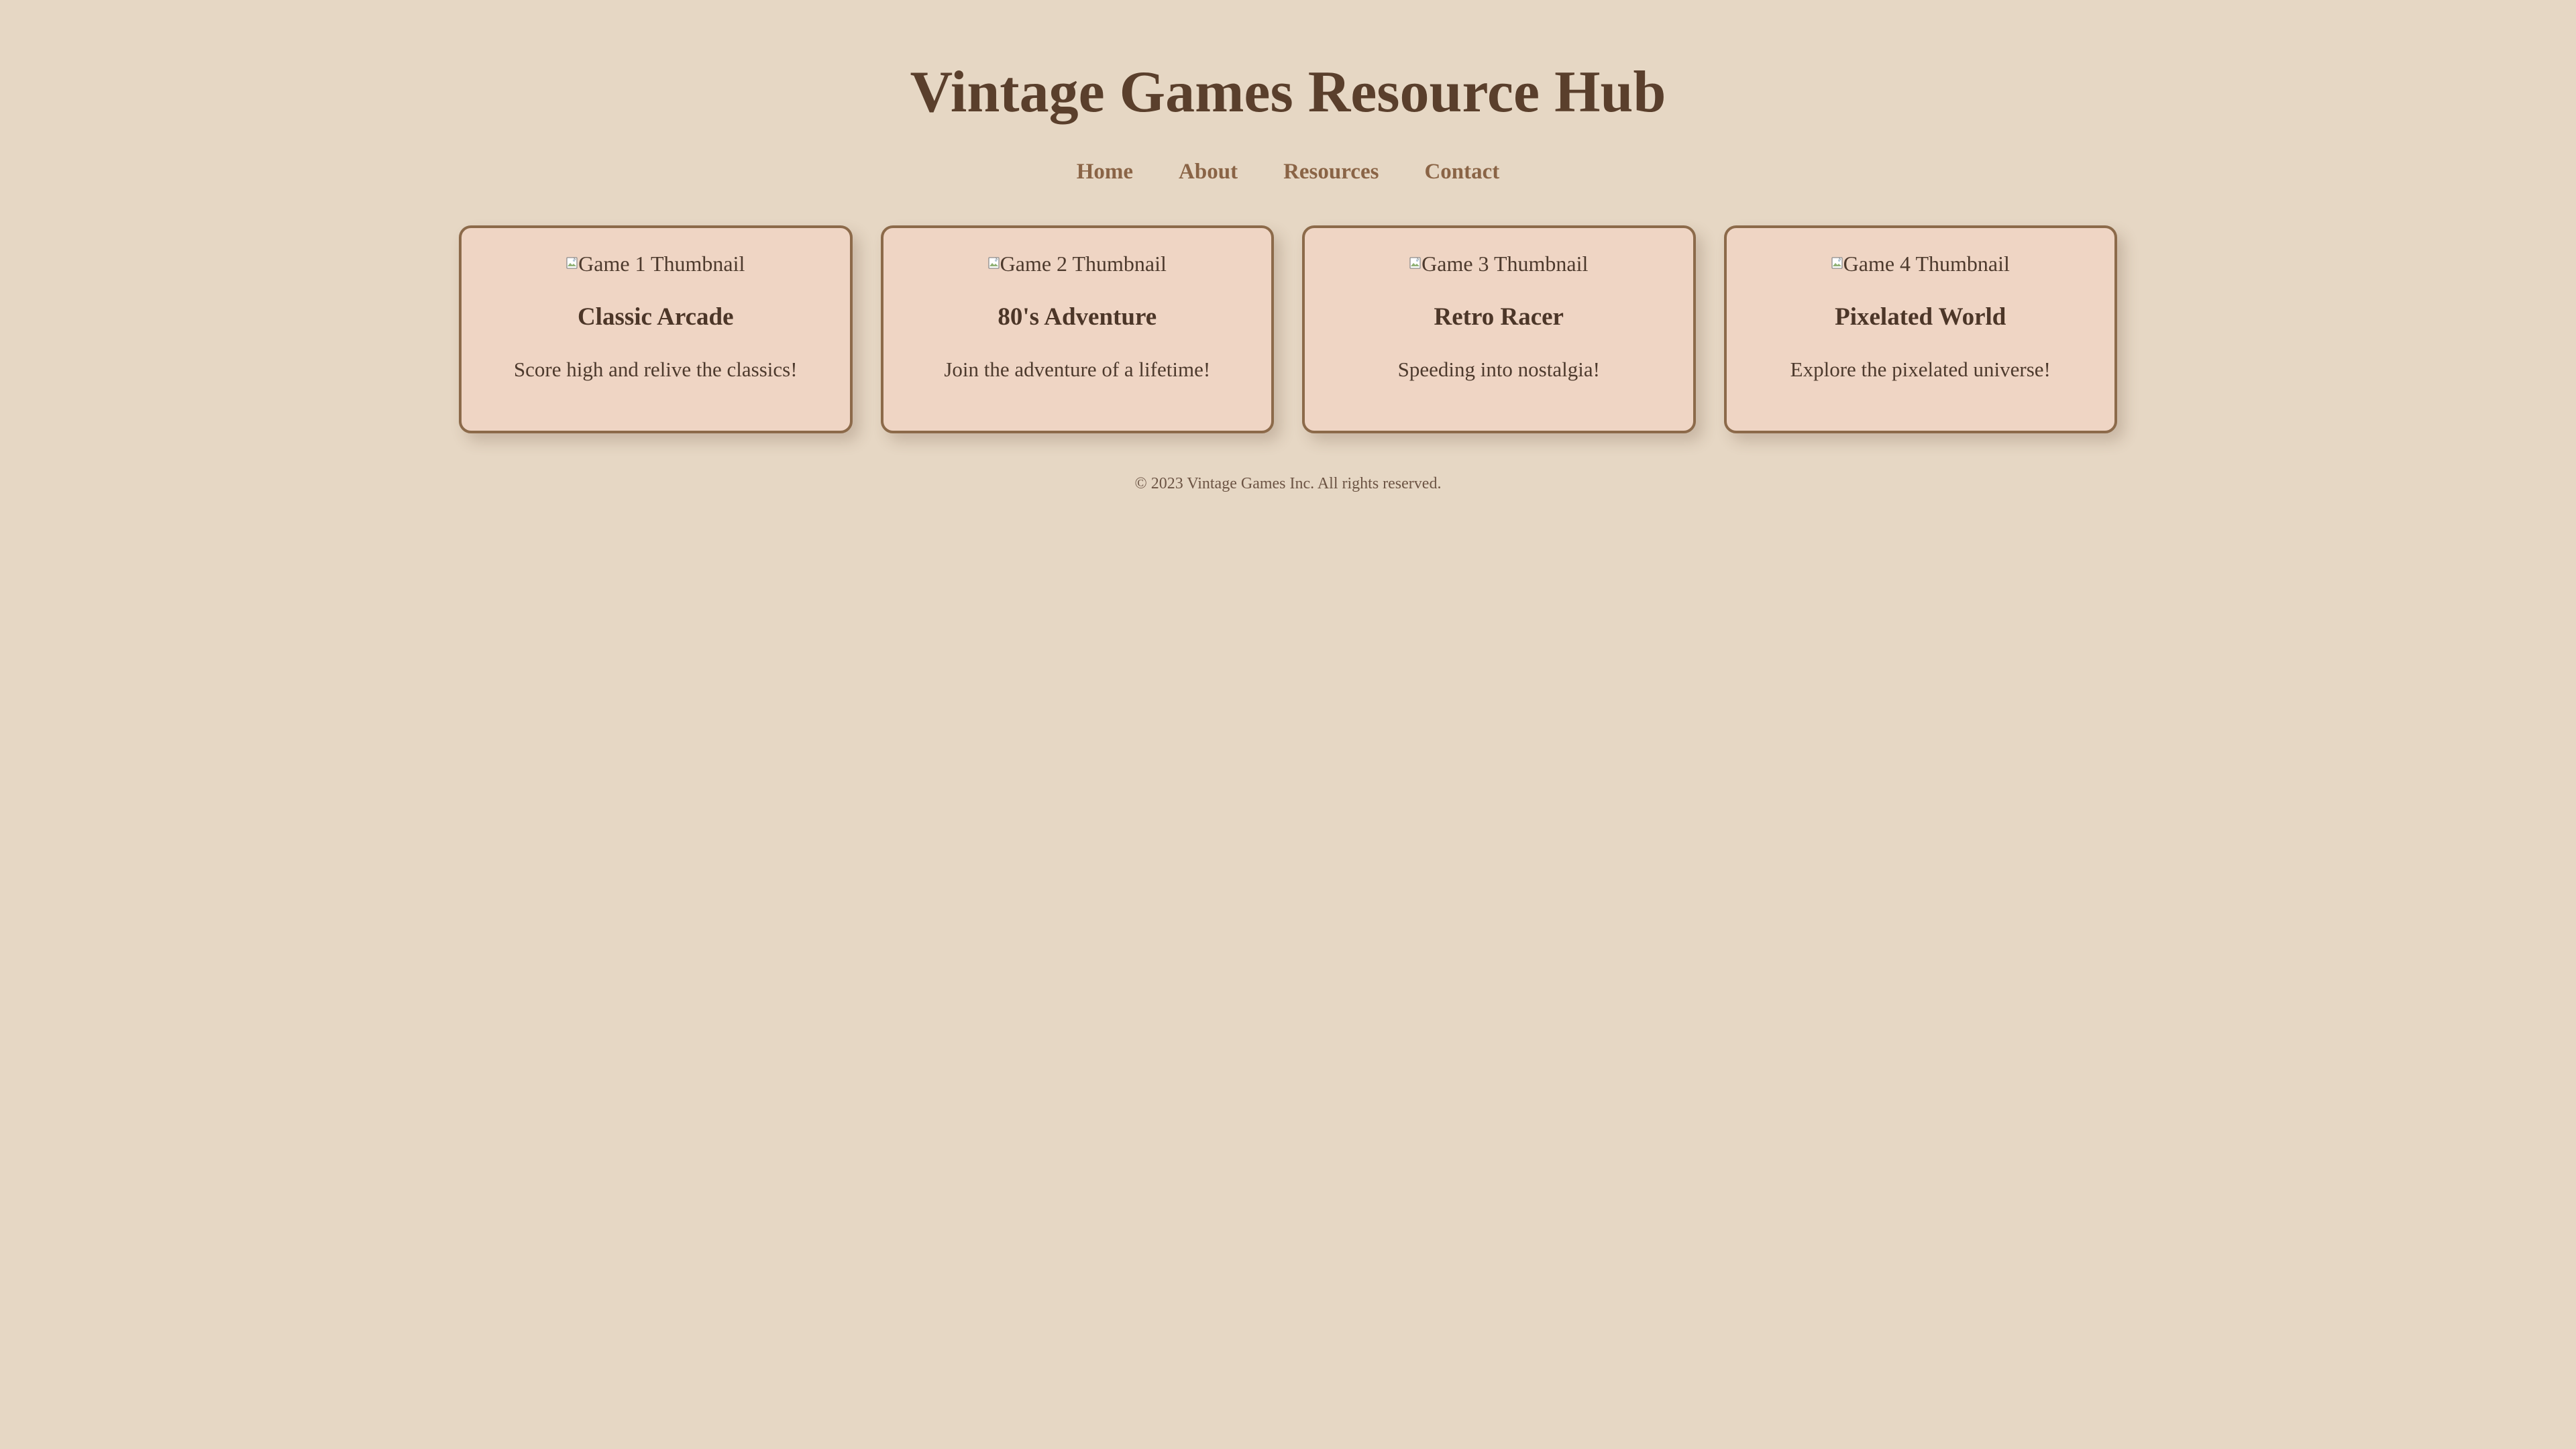  What do you see at coordinates (1077, 369) in the screenshot?
I see `game-card-description: Join the adventure of a lifetime!` at bounding box center [1077, 369].